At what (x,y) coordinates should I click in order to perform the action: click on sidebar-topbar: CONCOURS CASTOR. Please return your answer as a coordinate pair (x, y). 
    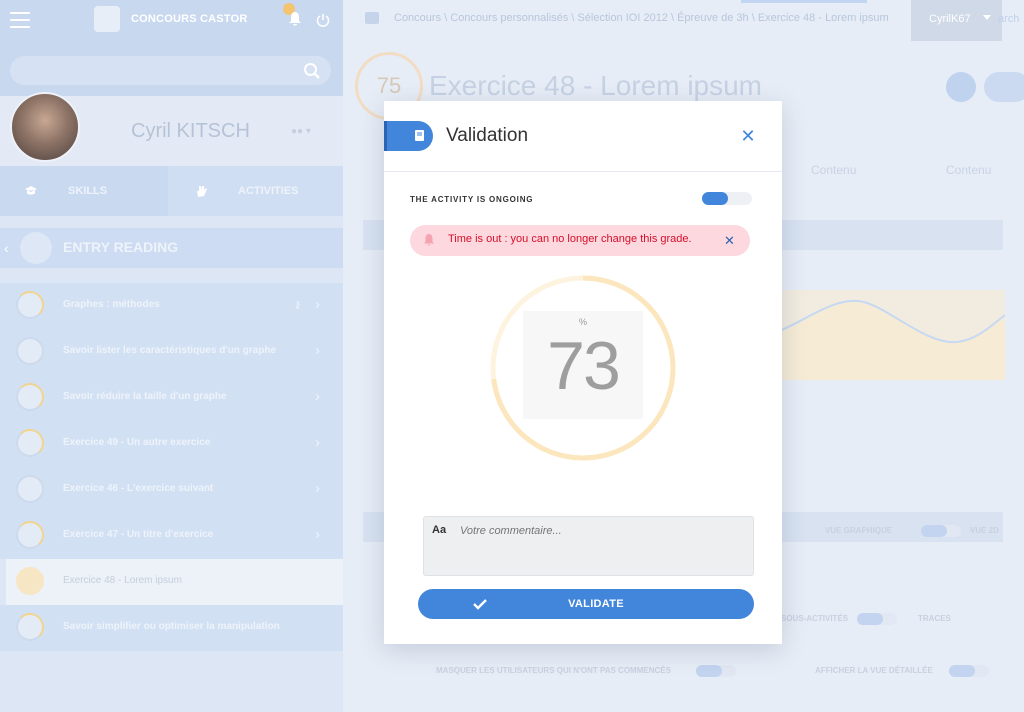
    Looking at the image, I should click on (171, 48).